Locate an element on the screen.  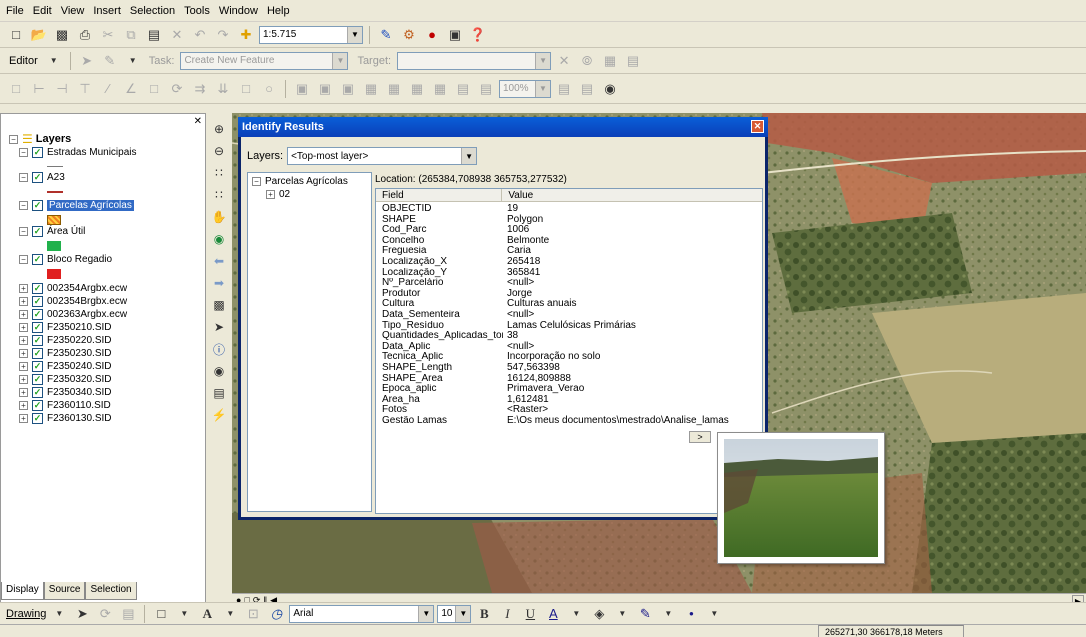
font-combo: Arial ▼ is located at coordinates (362, 613).